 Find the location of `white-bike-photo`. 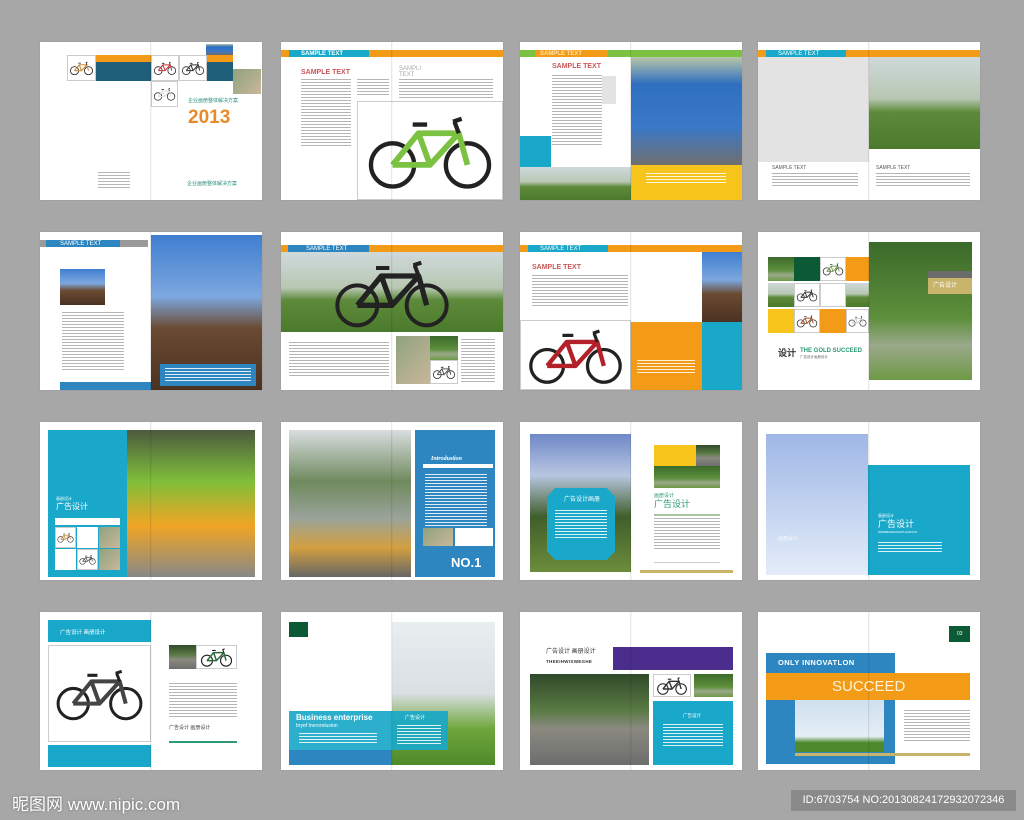

white-bike-photo is located at coordinates (164, 94).